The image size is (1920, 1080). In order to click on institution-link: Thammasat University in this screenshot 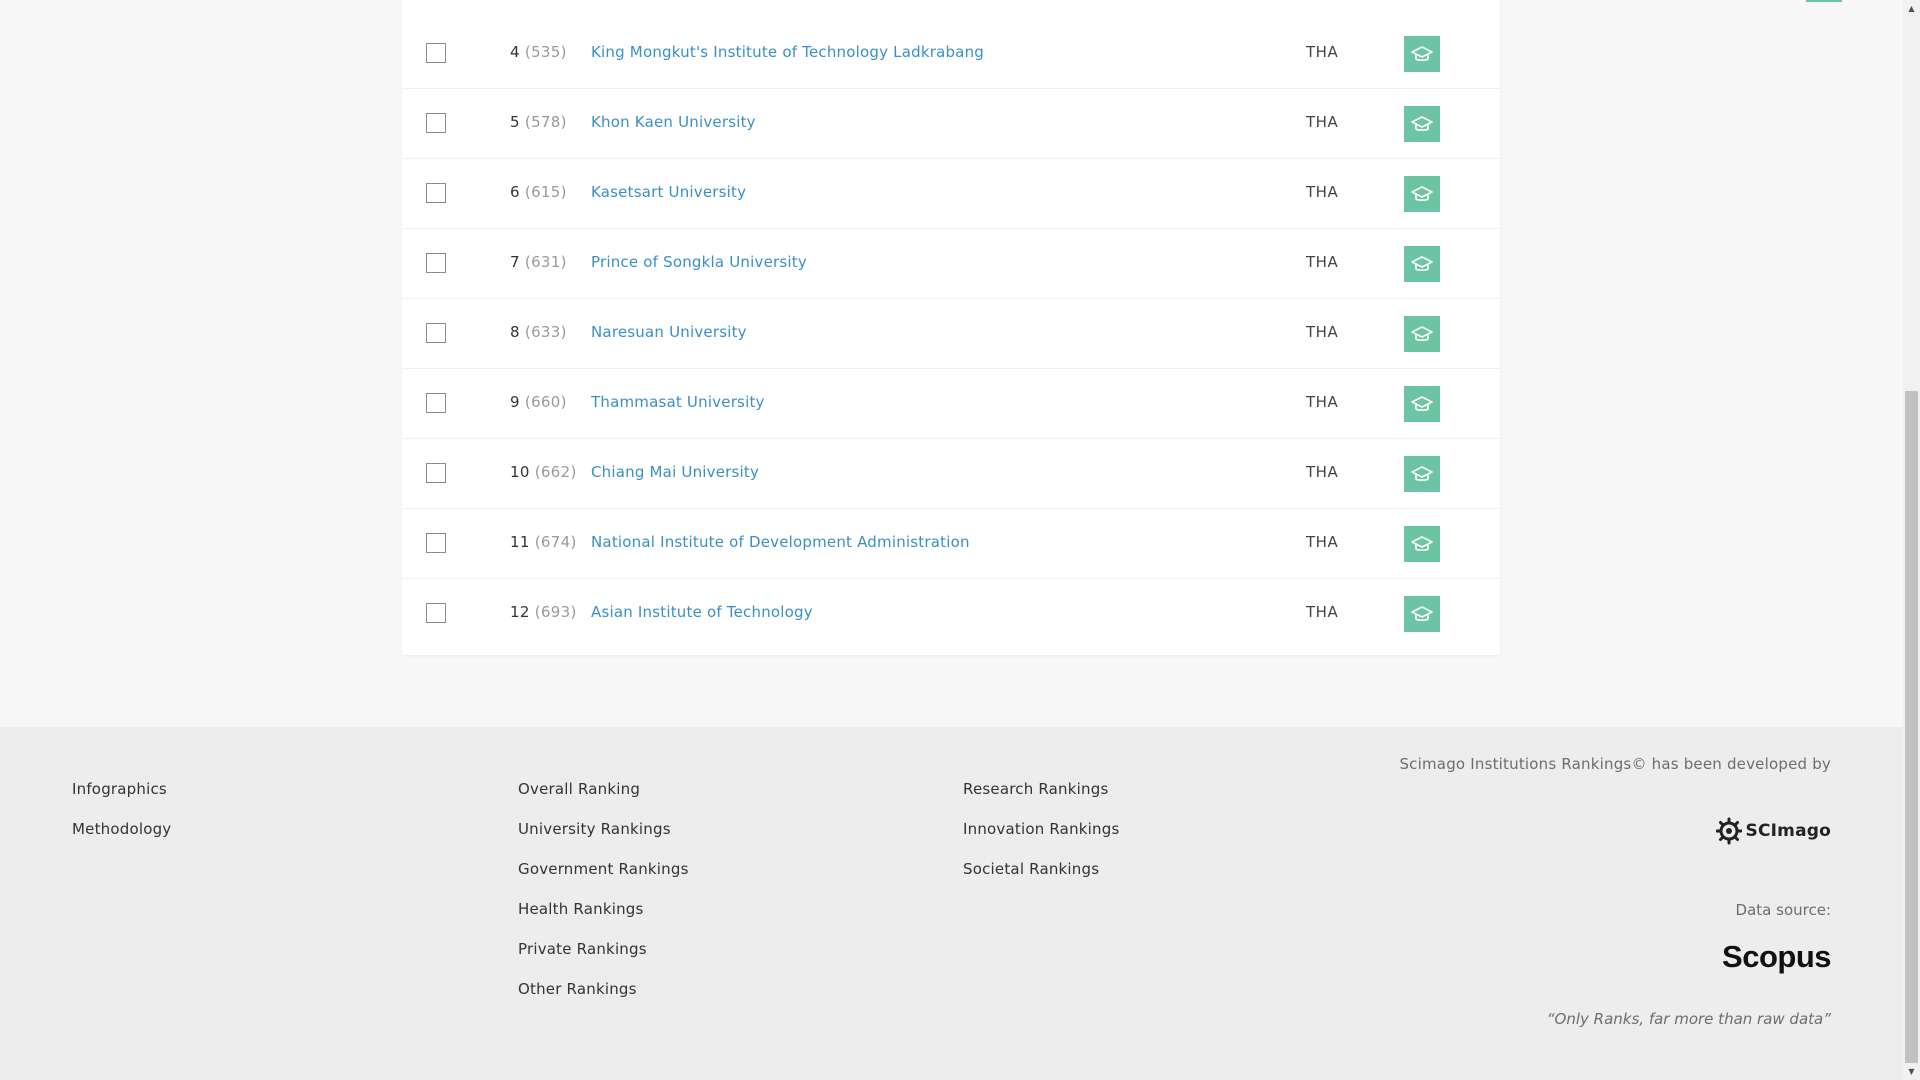, I will do `click(678, 402)`.